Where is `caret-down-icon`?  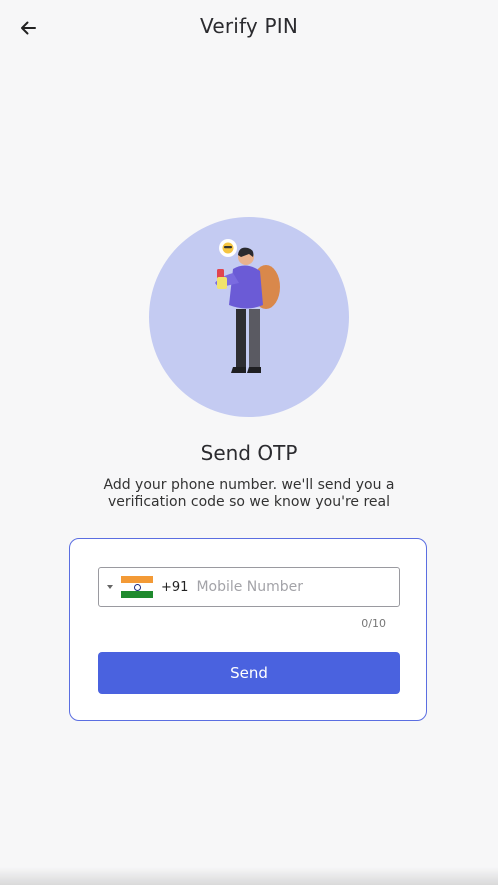
caret-down-icon is located at coordinates (110, 587).